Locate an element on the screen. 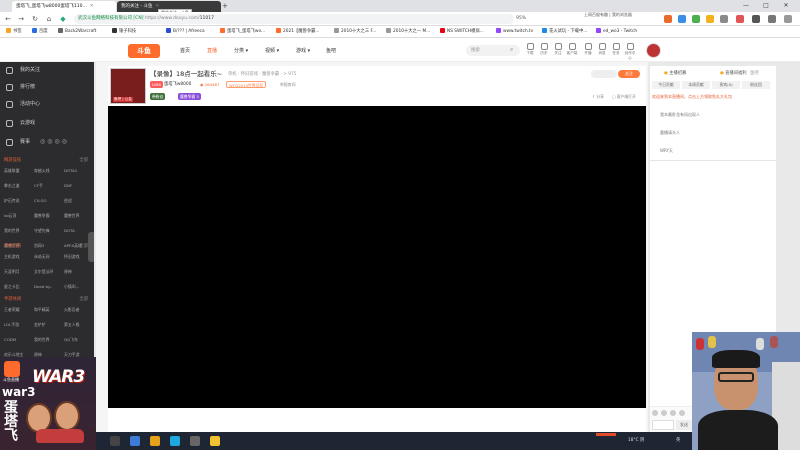  sidebar-game-link: 守望先锋 is located at coordinates (49, 230).